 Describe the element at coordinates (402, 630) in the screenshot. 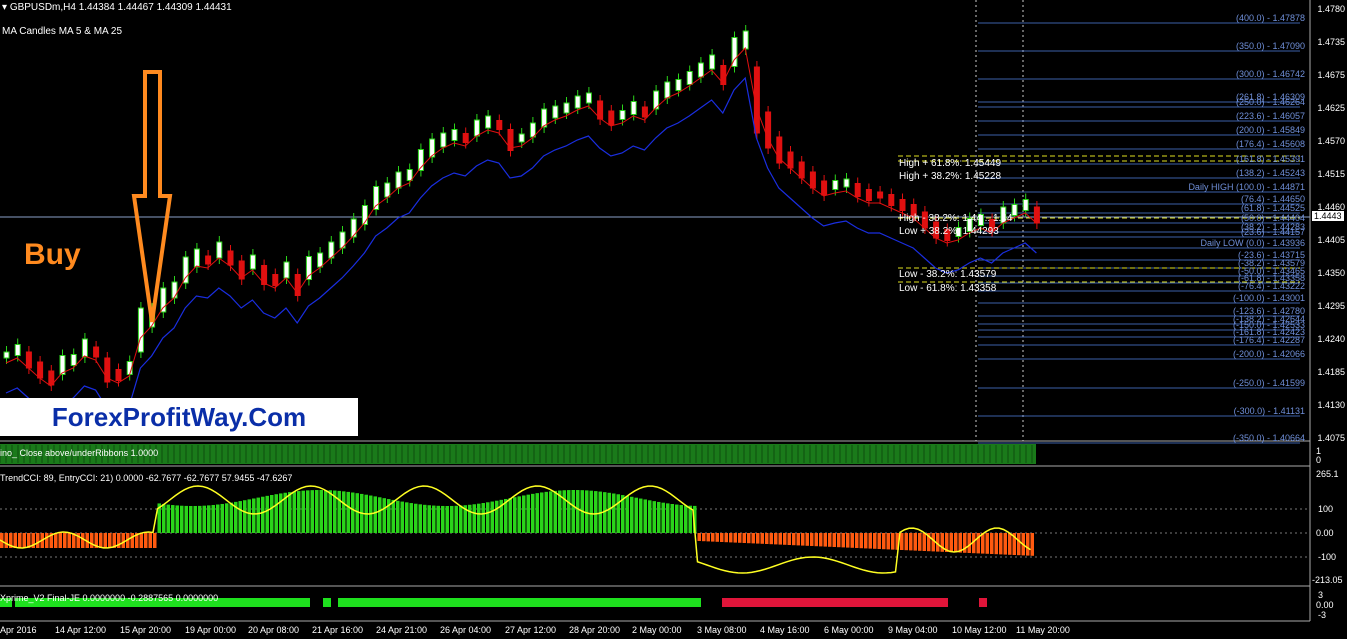

I see `time-tick: 24 Apr 21:00` at that location.